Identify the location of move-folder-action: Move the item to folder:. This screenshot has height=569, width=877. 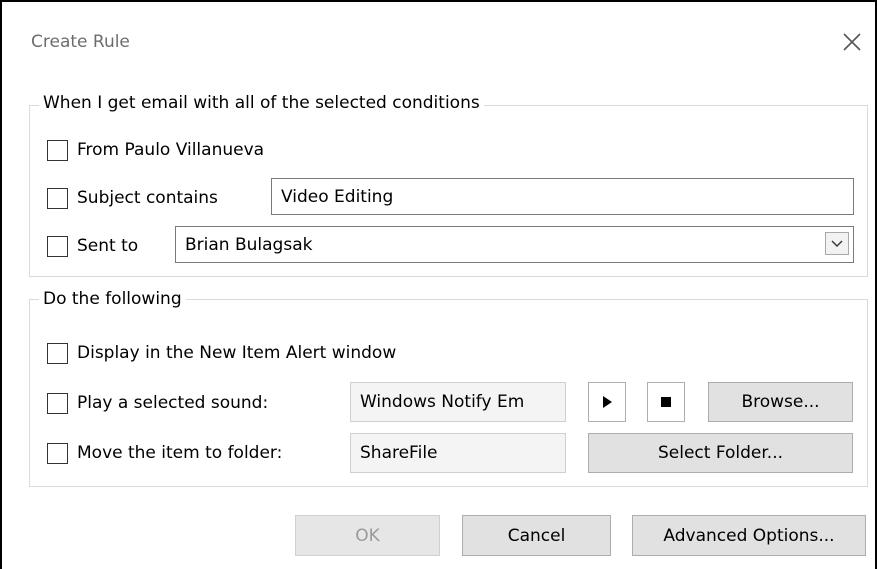
(164, 453).